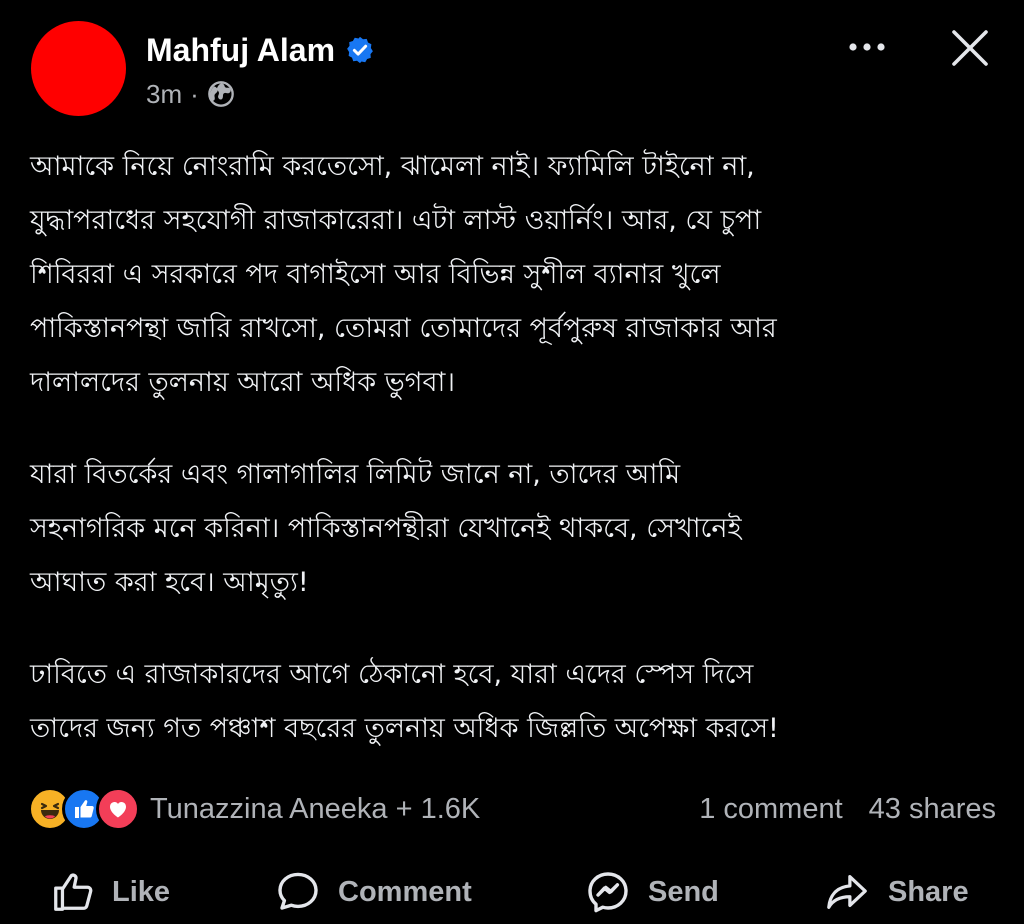 The height and width of the screenshot is (924, 1024). What do you see at coordinates (360, 50) in the screenshot?
I see `verified-badge-icon` at bounding box center [360, 50].